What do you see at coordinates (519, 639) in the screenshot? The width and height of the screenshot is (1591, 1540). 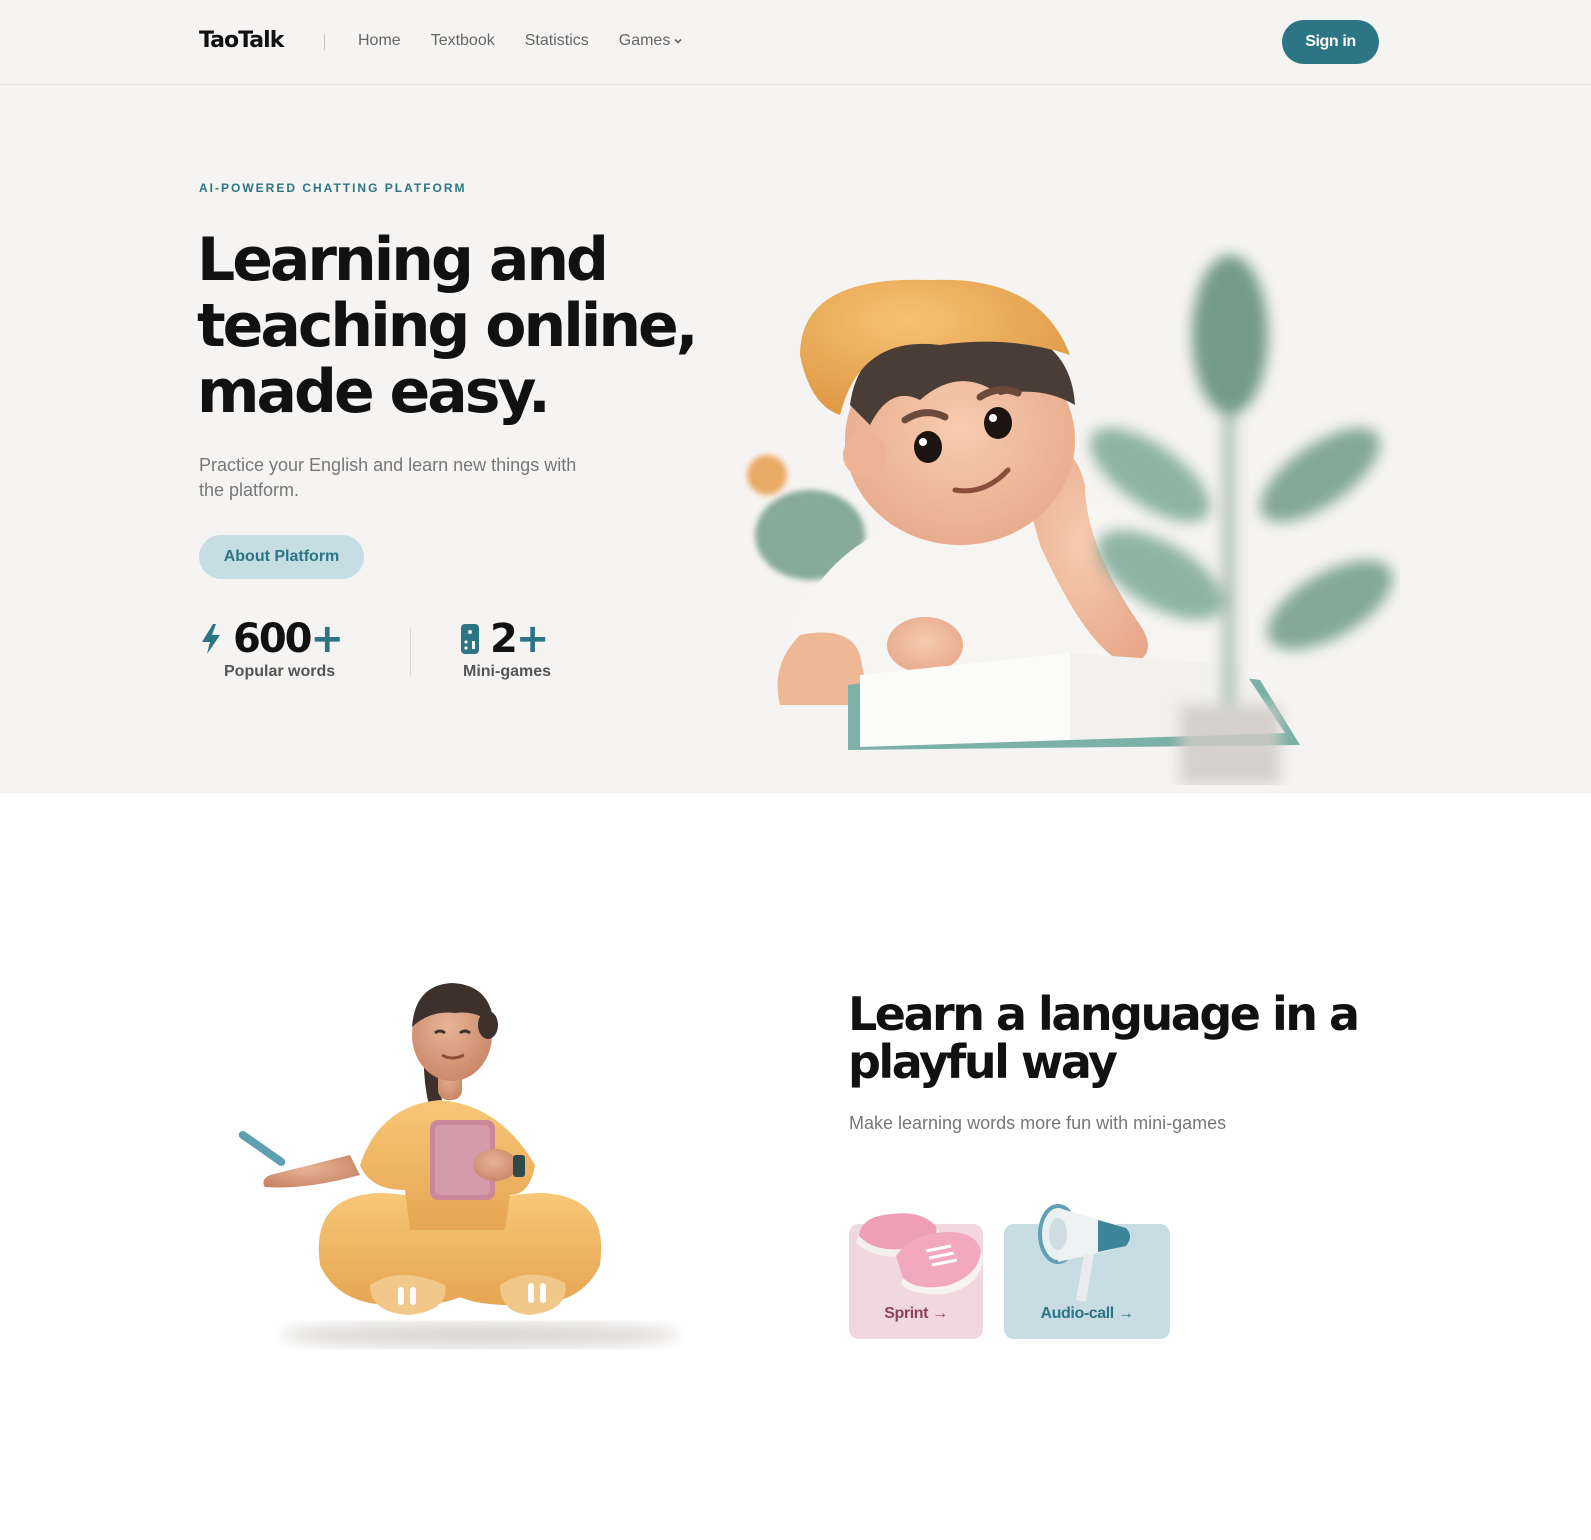 I see `stat-value: 2+` at bounding box center [519, 639].